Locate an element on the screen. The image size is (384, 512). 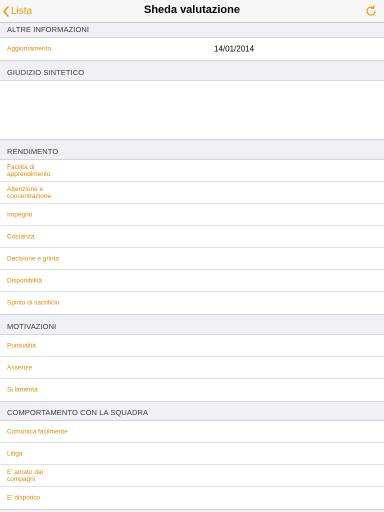
row-disponibilita: Disponibilità is located at coordinates (192, 281).